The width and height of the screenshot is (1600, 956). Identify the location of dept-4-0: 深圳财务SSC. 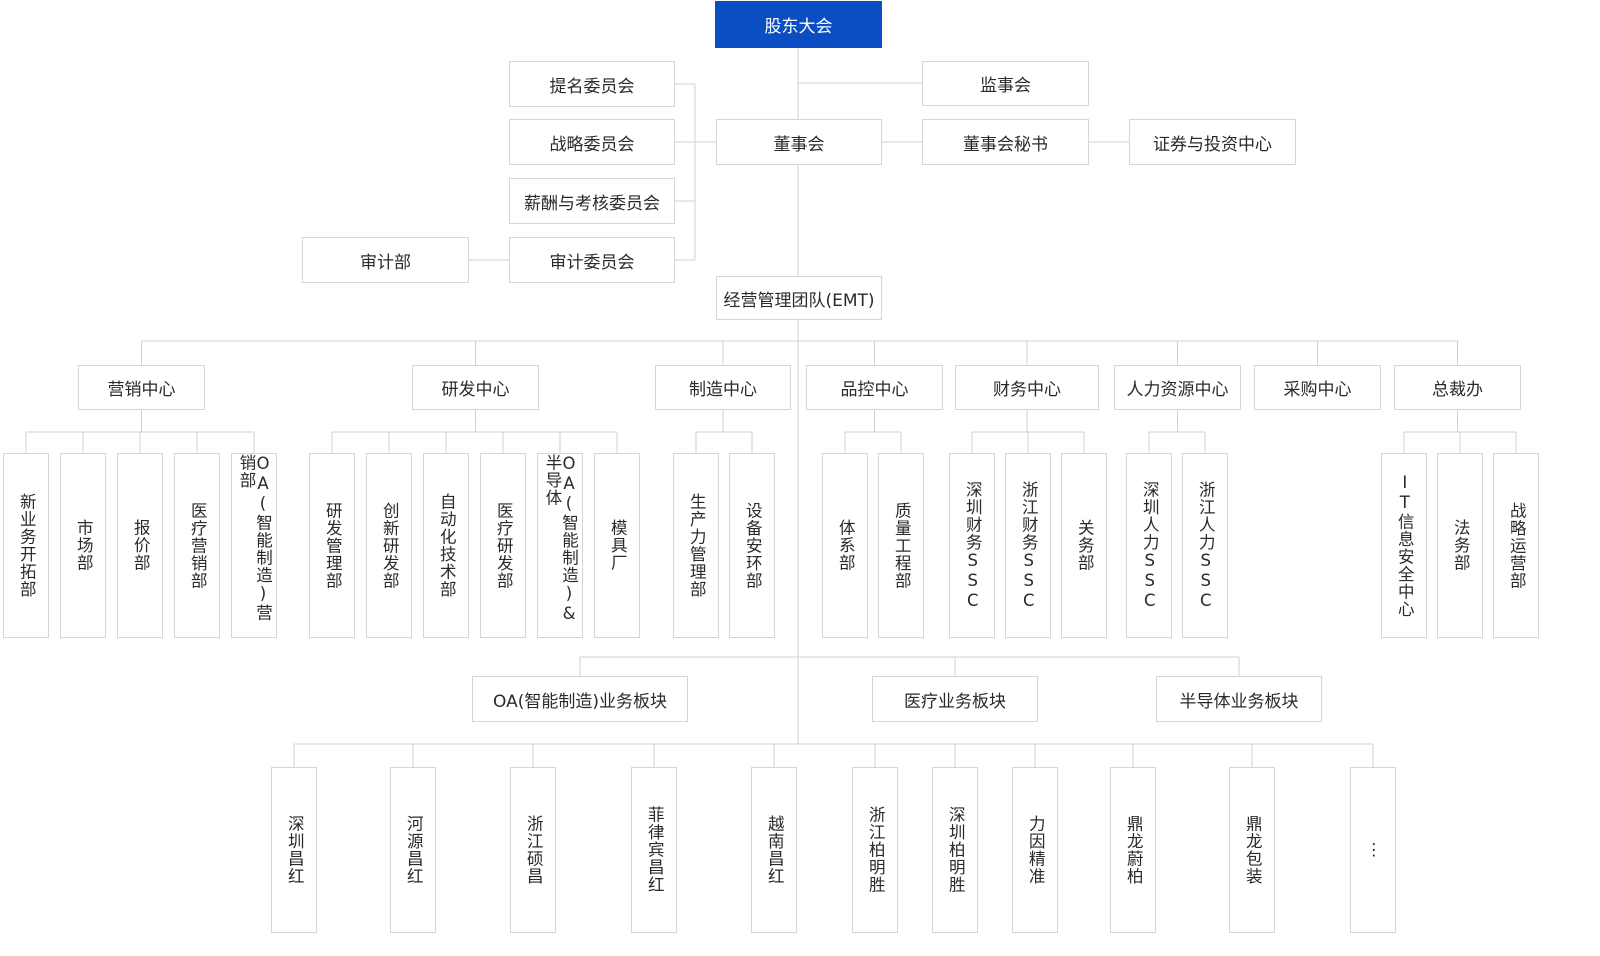
(972, 545).